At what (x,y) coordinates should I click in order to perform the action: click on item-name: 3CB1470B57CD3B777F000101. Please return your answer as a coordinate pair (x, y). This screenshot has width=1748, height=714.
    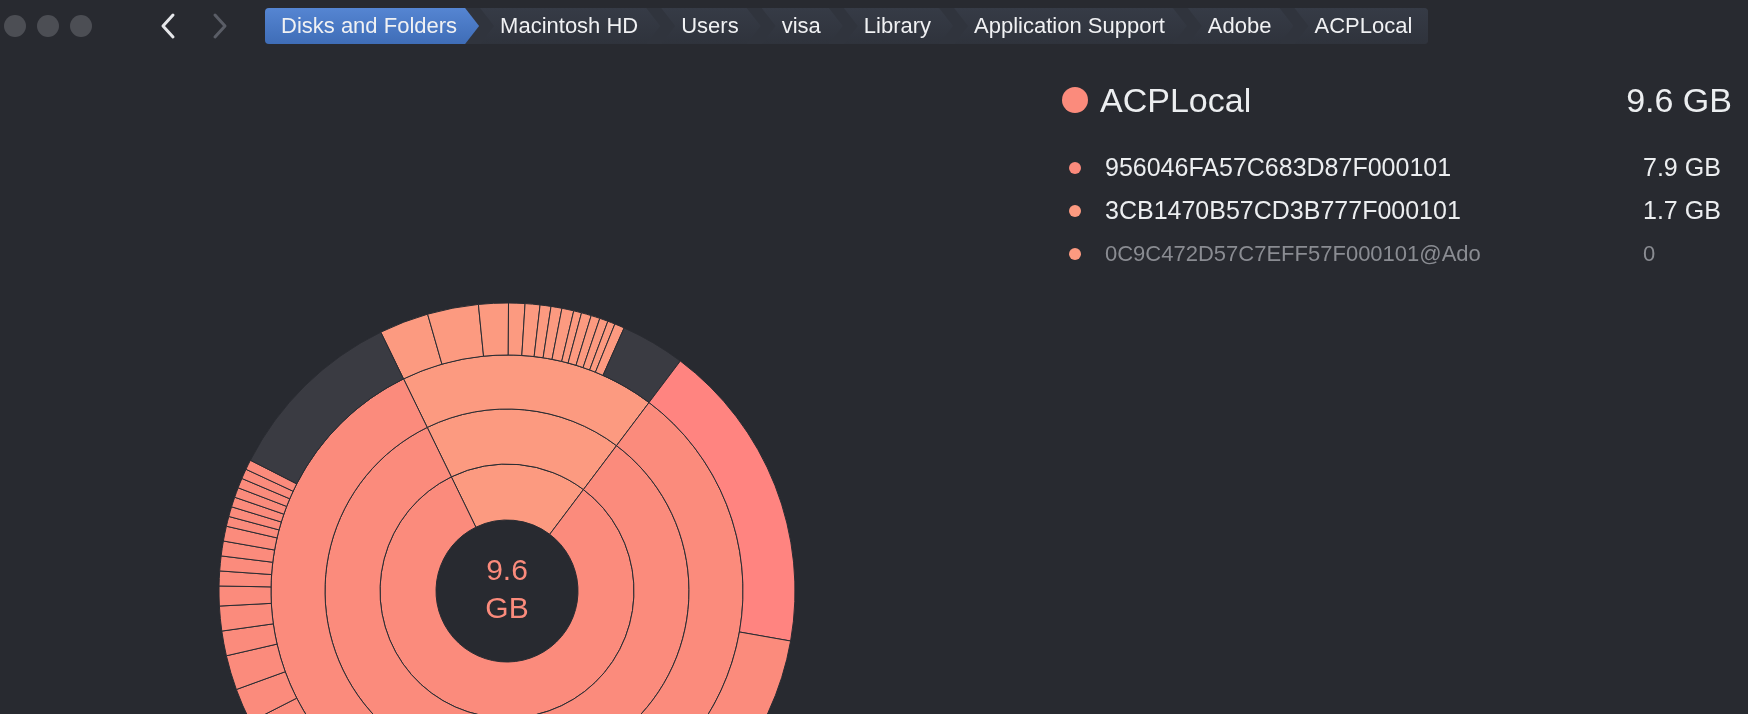
    Looking at the image, I should click on (1374, 210).